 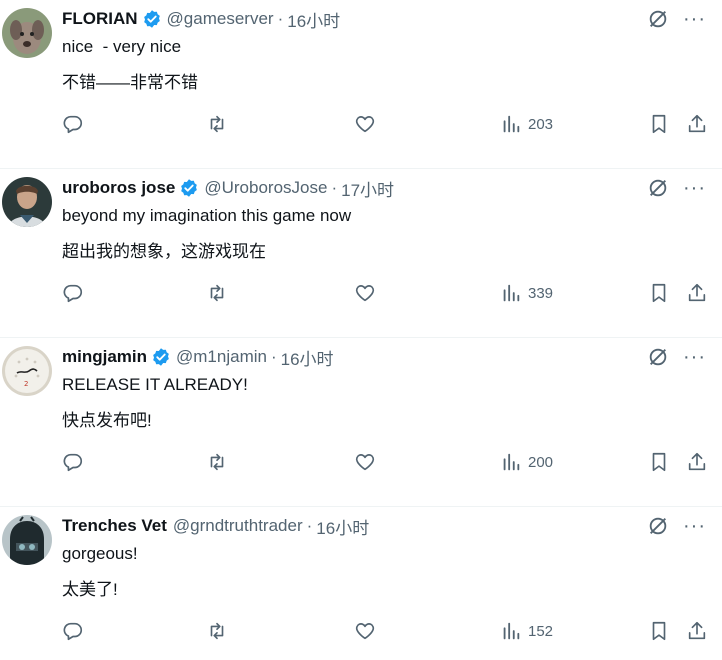 I want to click on tweet-text-translation: 快点发布吧!, so click(x=107, y=420).